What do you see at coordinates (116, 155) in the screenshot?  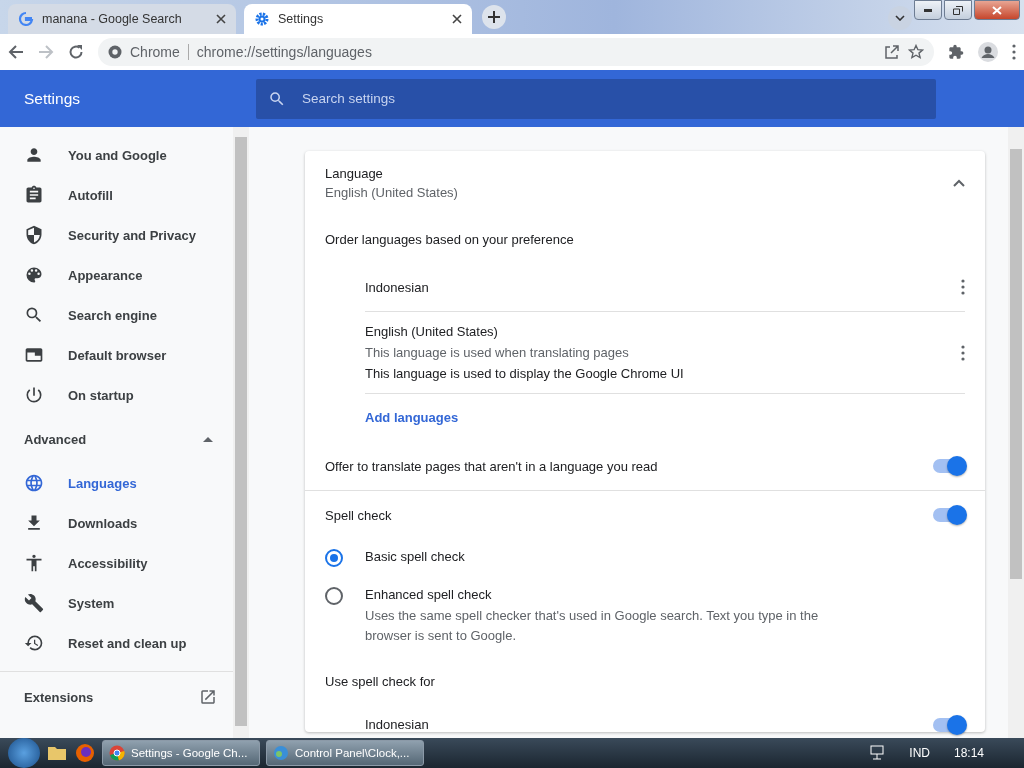 I see `sidebar-item: You and Google` at bounding box center [116, 155].